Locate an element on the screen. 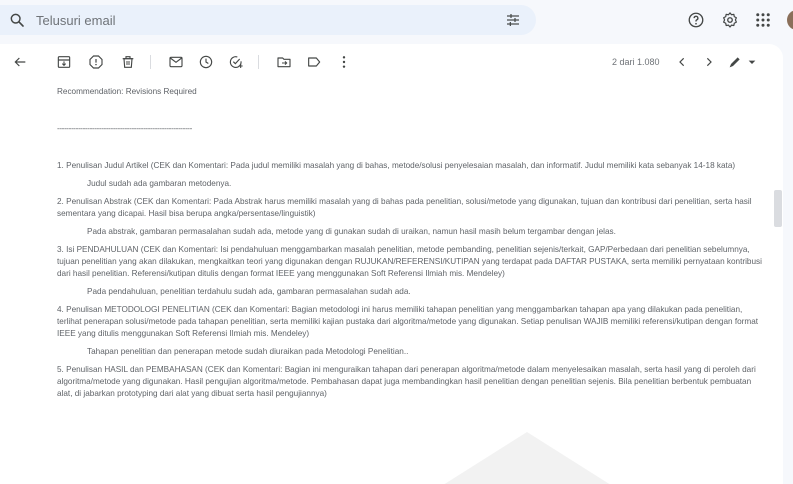 This screenshot has width=793, height=484. apps-icon is located at coordinates (763, 20).